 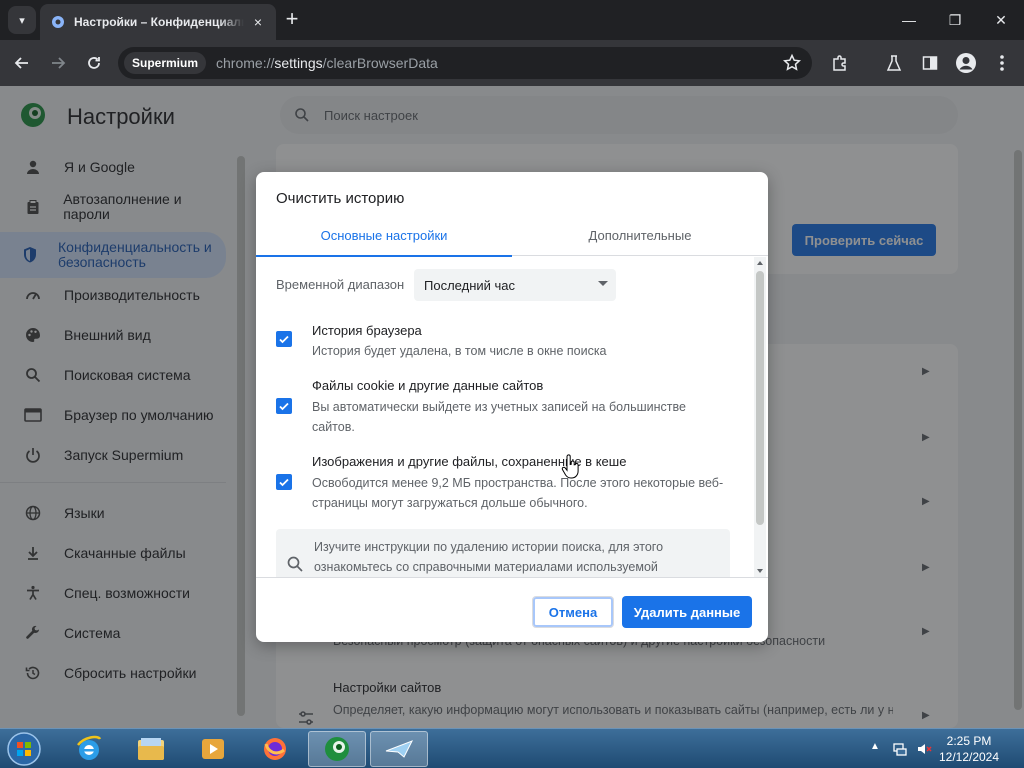 I want to click on time-range-value: Последний час, so click(x=470, y=285).